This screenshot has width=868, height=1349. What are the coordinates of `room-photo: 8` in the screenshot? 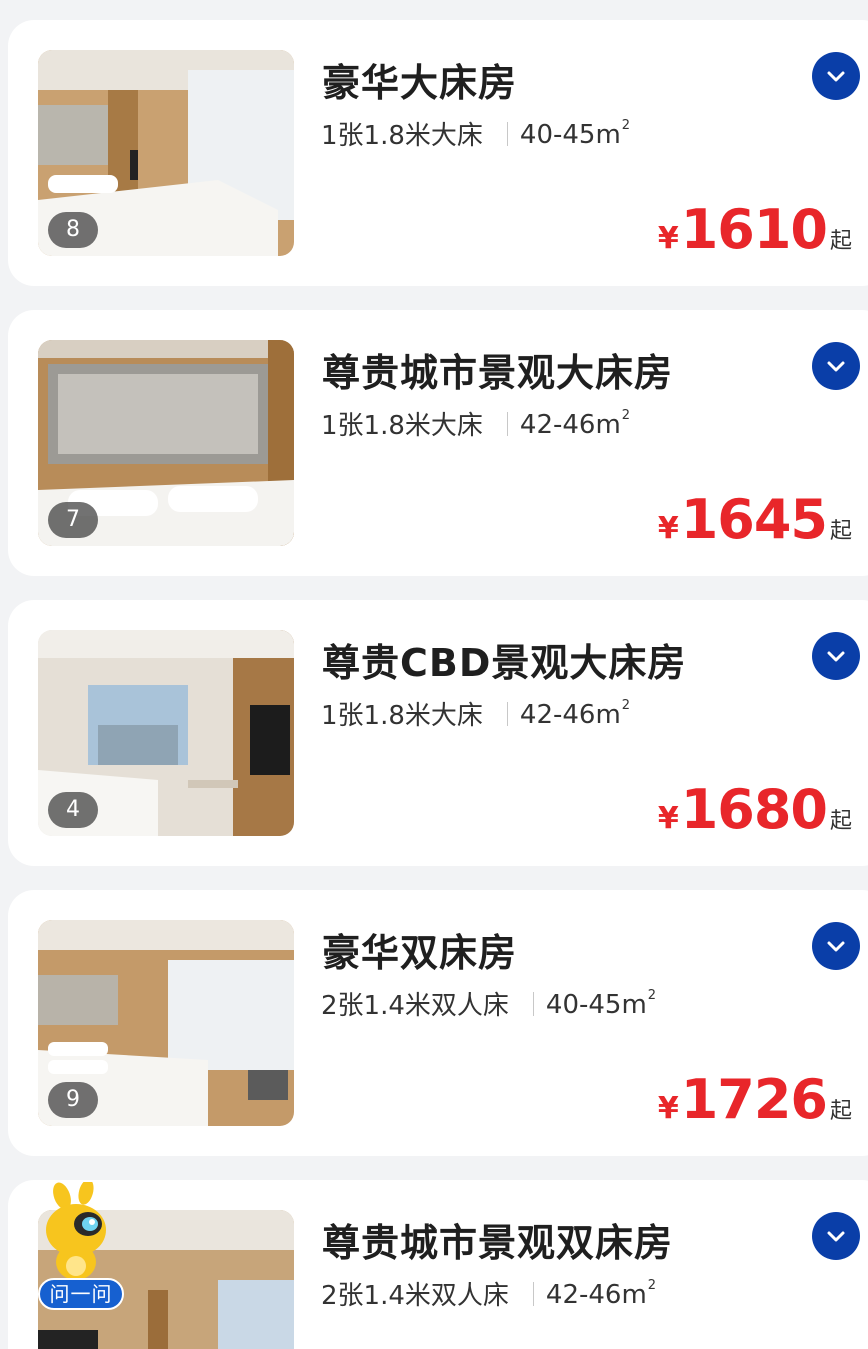 It's located at (166, 153).